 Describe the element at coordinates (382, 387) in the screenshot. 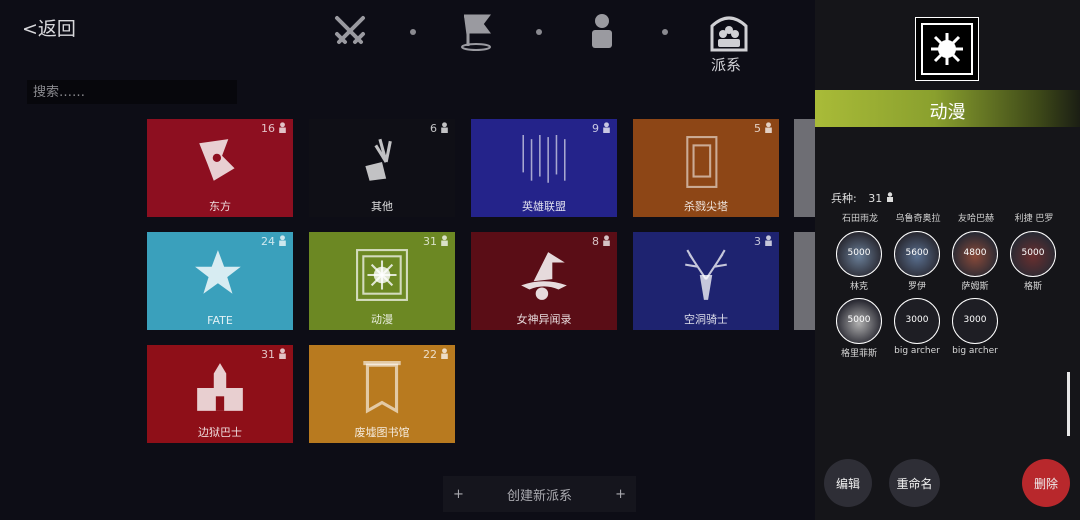

I see `banner-icon` at that location.